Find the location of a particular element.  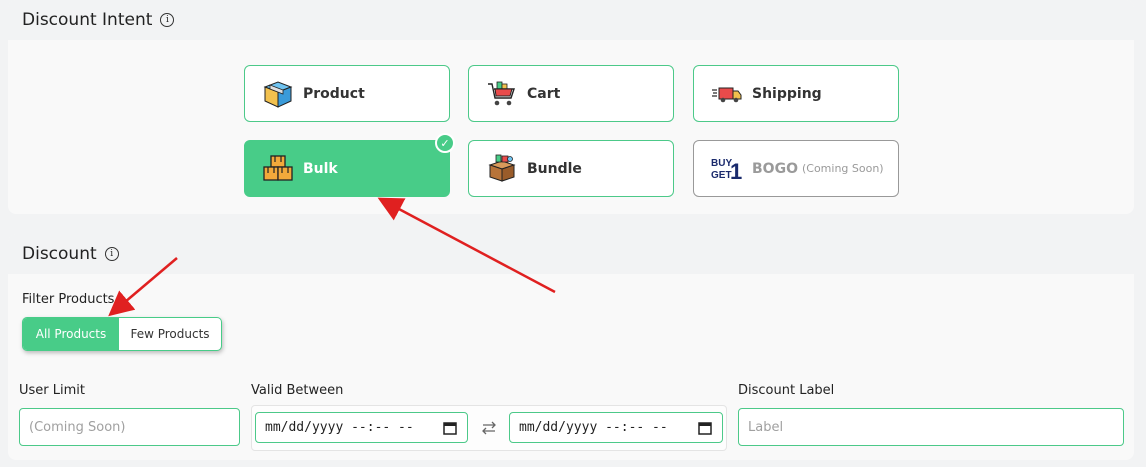

few-products-option: Few Products is located at coordinates (170, 334).